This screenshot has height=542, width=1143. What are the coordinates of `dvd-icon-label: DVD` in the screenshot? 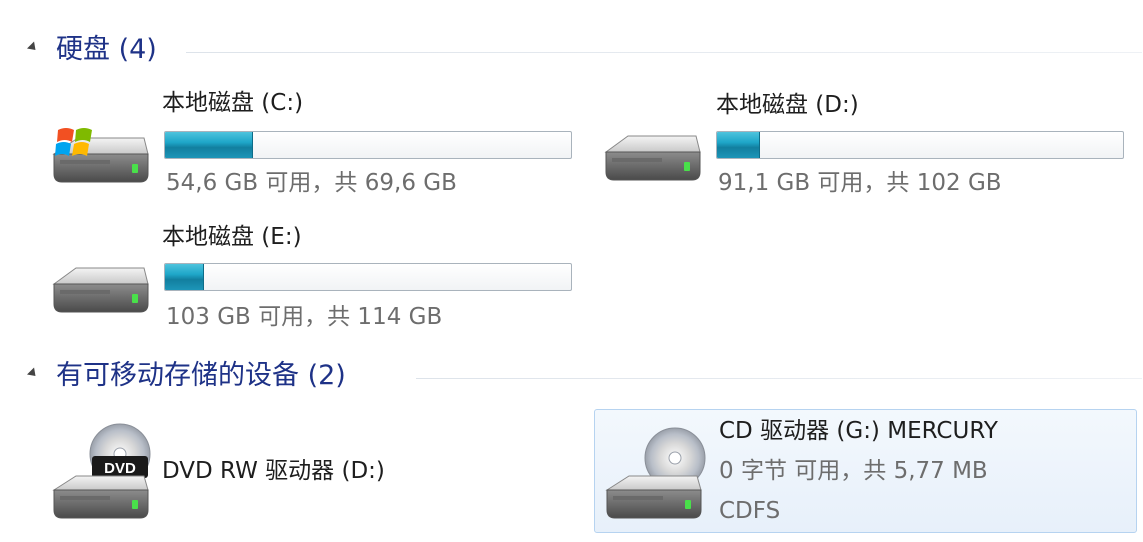 It's located at (120, 468).